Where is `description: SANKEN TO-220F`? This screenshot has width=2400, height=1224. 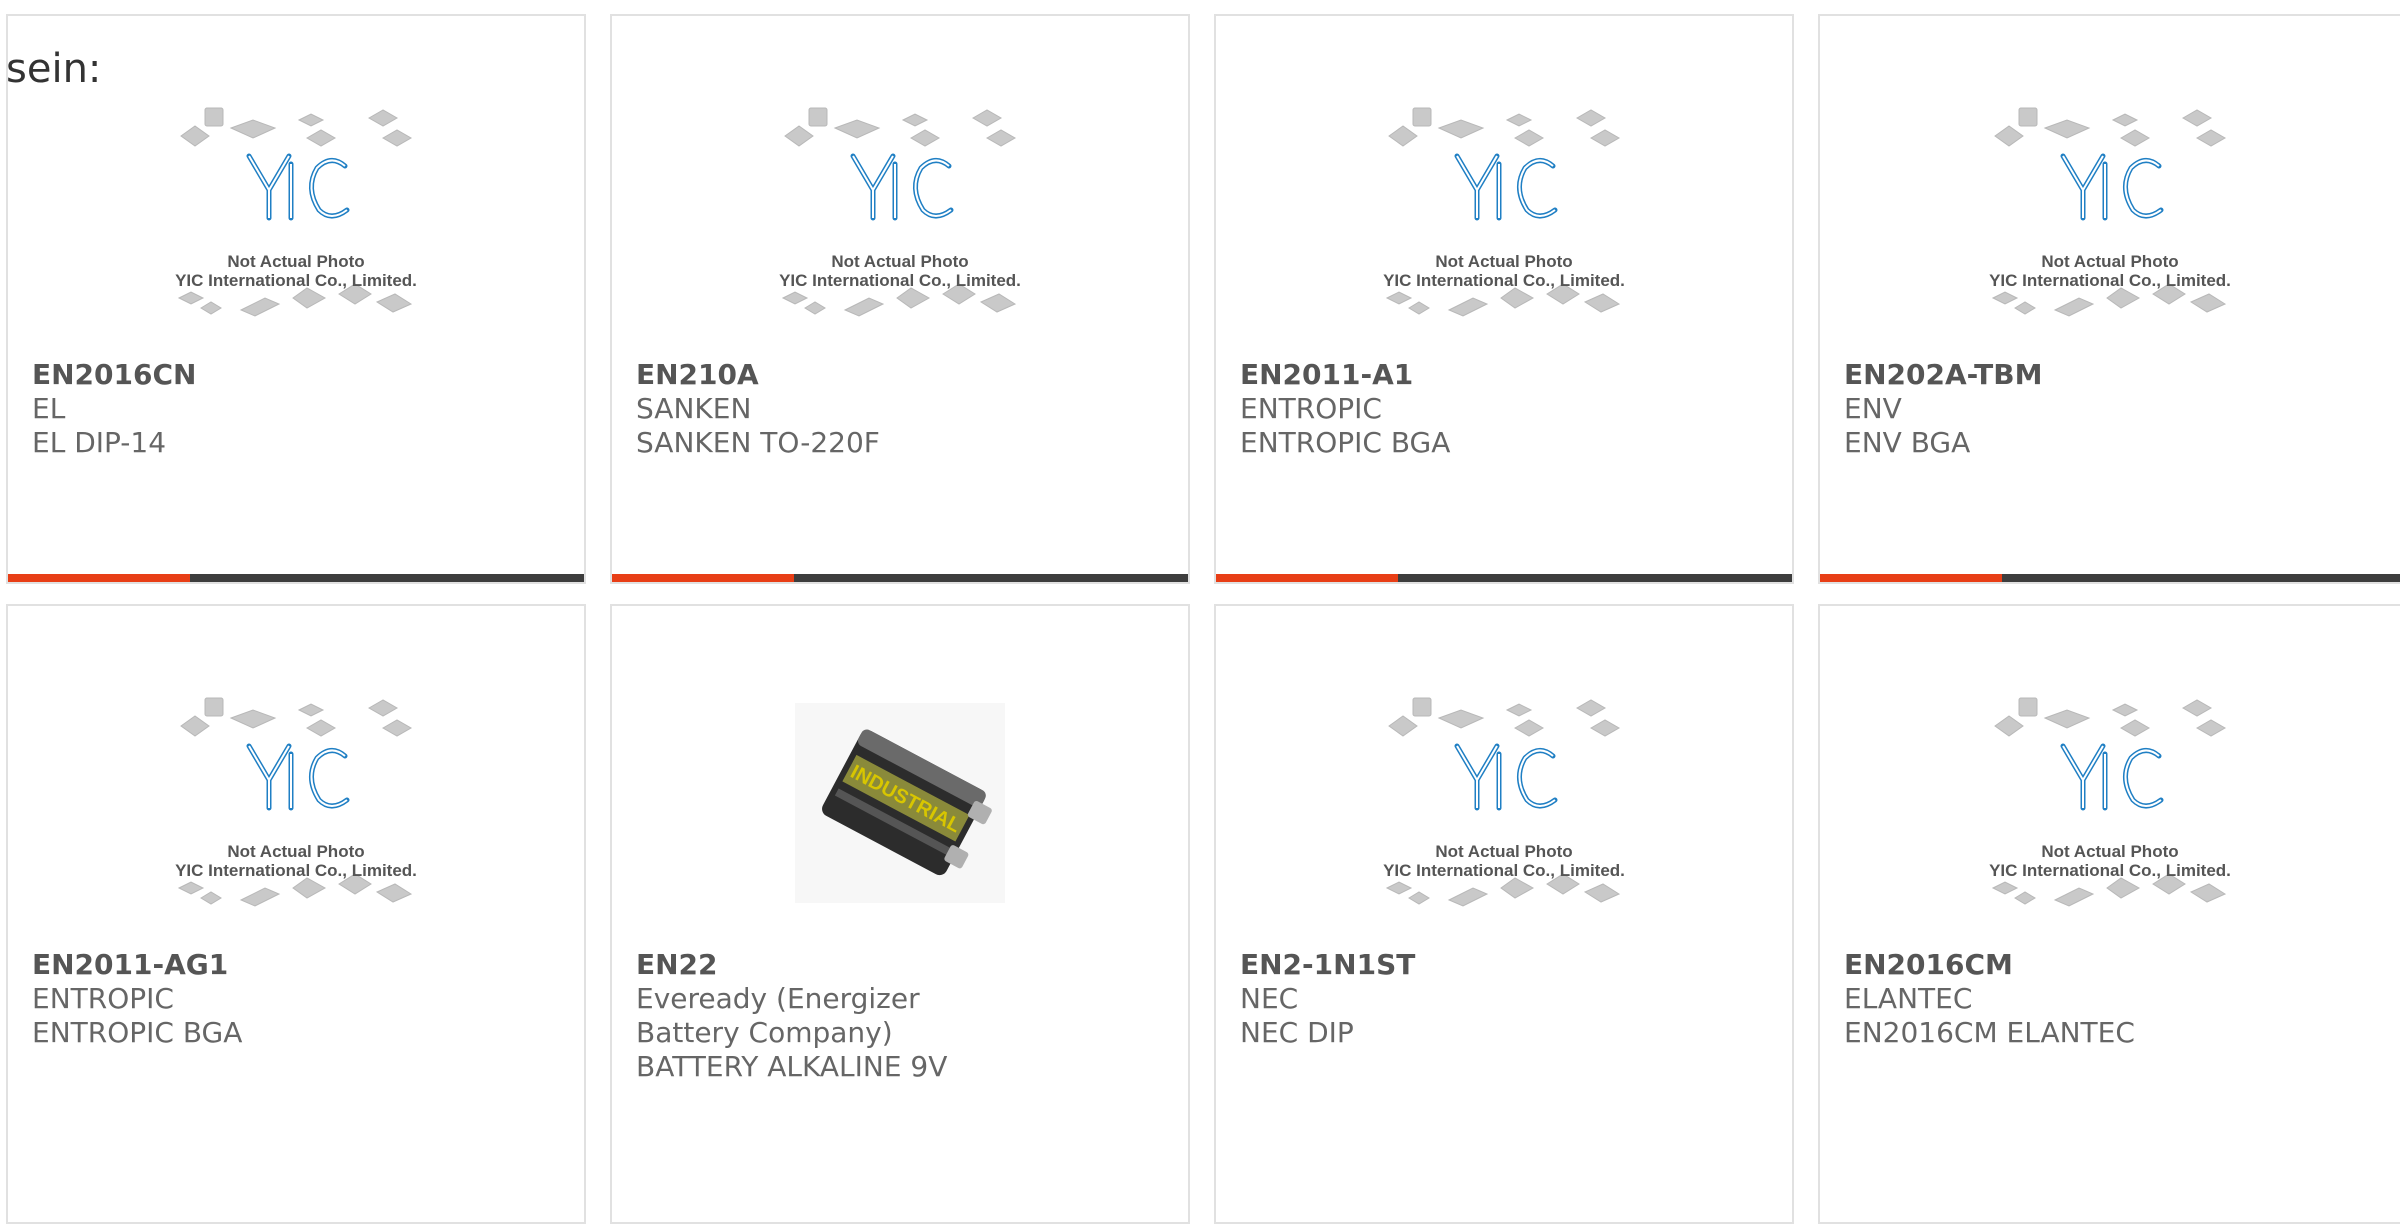 description: SANKEN TO-220F is located at coordinates (758, 442).